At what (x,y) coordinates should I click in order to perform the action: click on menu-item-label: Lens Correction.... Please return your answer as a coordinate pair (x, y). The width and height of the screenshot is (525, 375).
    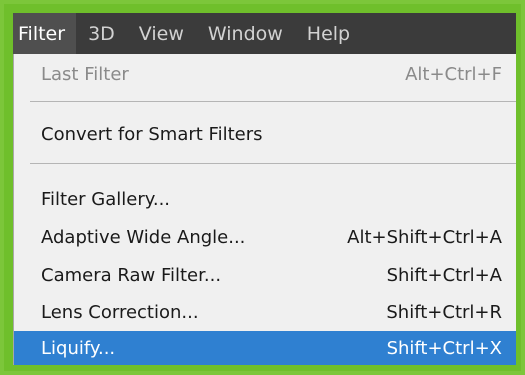
    Looking at the image, I should click on (120, 312).